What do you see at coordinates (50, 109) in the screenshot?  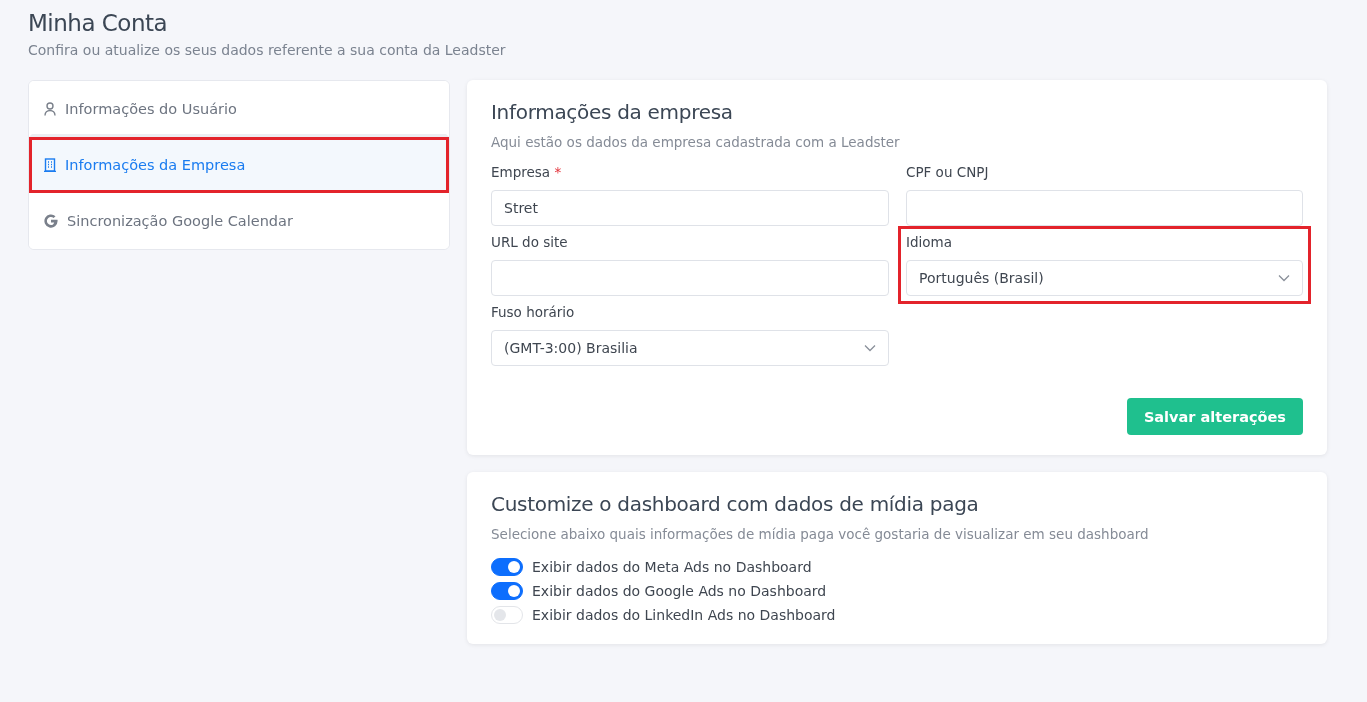 I see `user-icon` at bounding box center [50, 109].